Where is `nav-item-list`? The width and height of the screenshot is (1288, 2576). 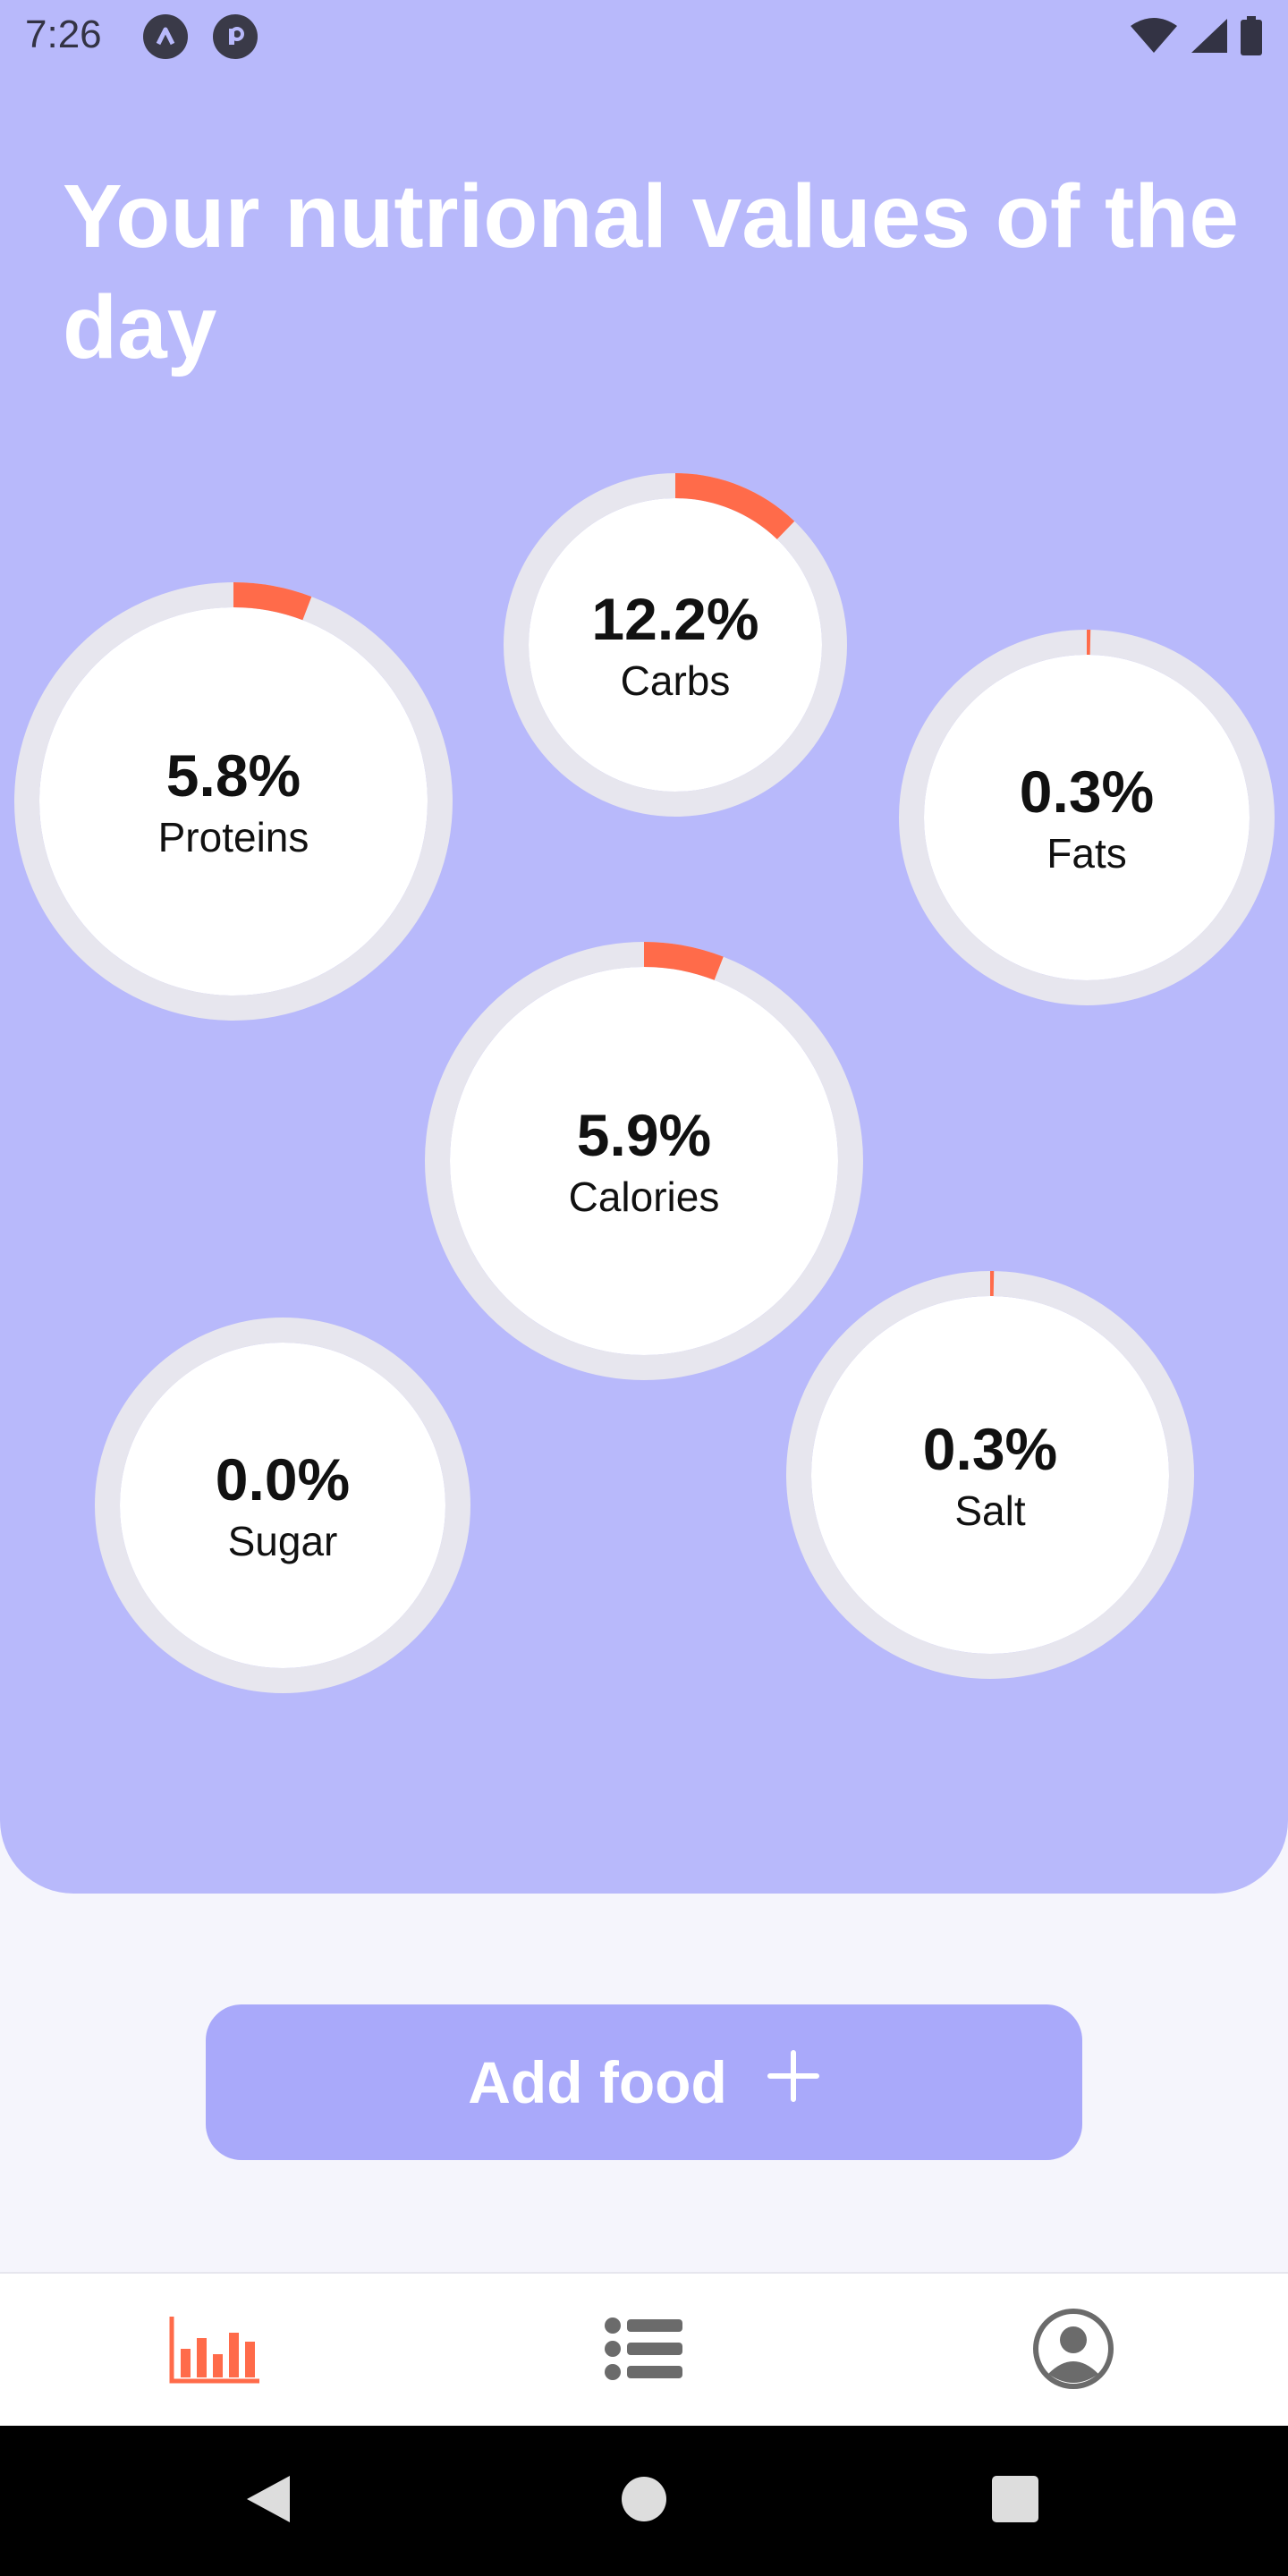
nav-item-list is located at coordinates (644, 2351).